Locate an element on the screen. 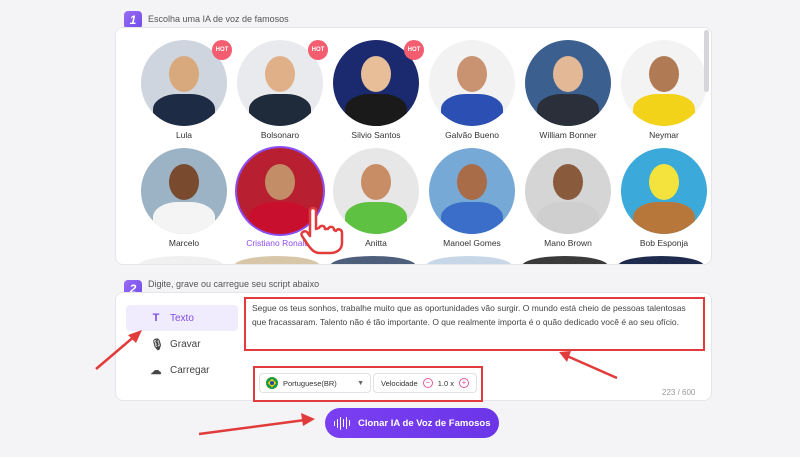 The height and width of the screenshot is (457, 800). soundwave-icon is located at coordinates (341, 423).